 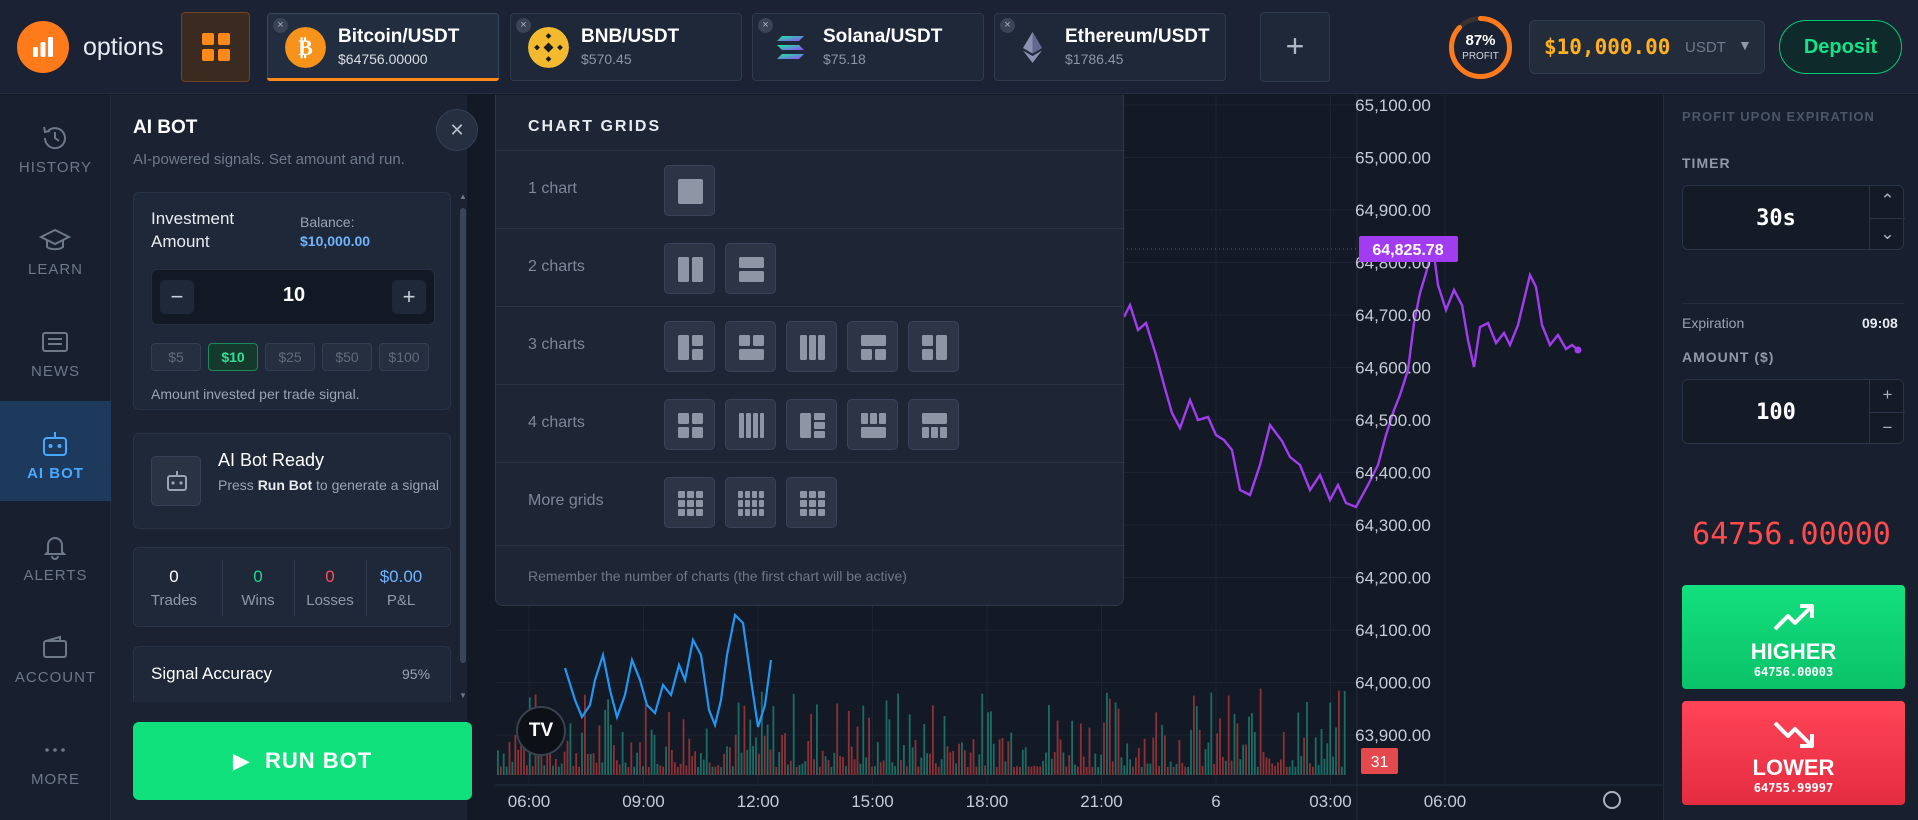 I want to click on layout-3-b, so click(x=750, y=346).